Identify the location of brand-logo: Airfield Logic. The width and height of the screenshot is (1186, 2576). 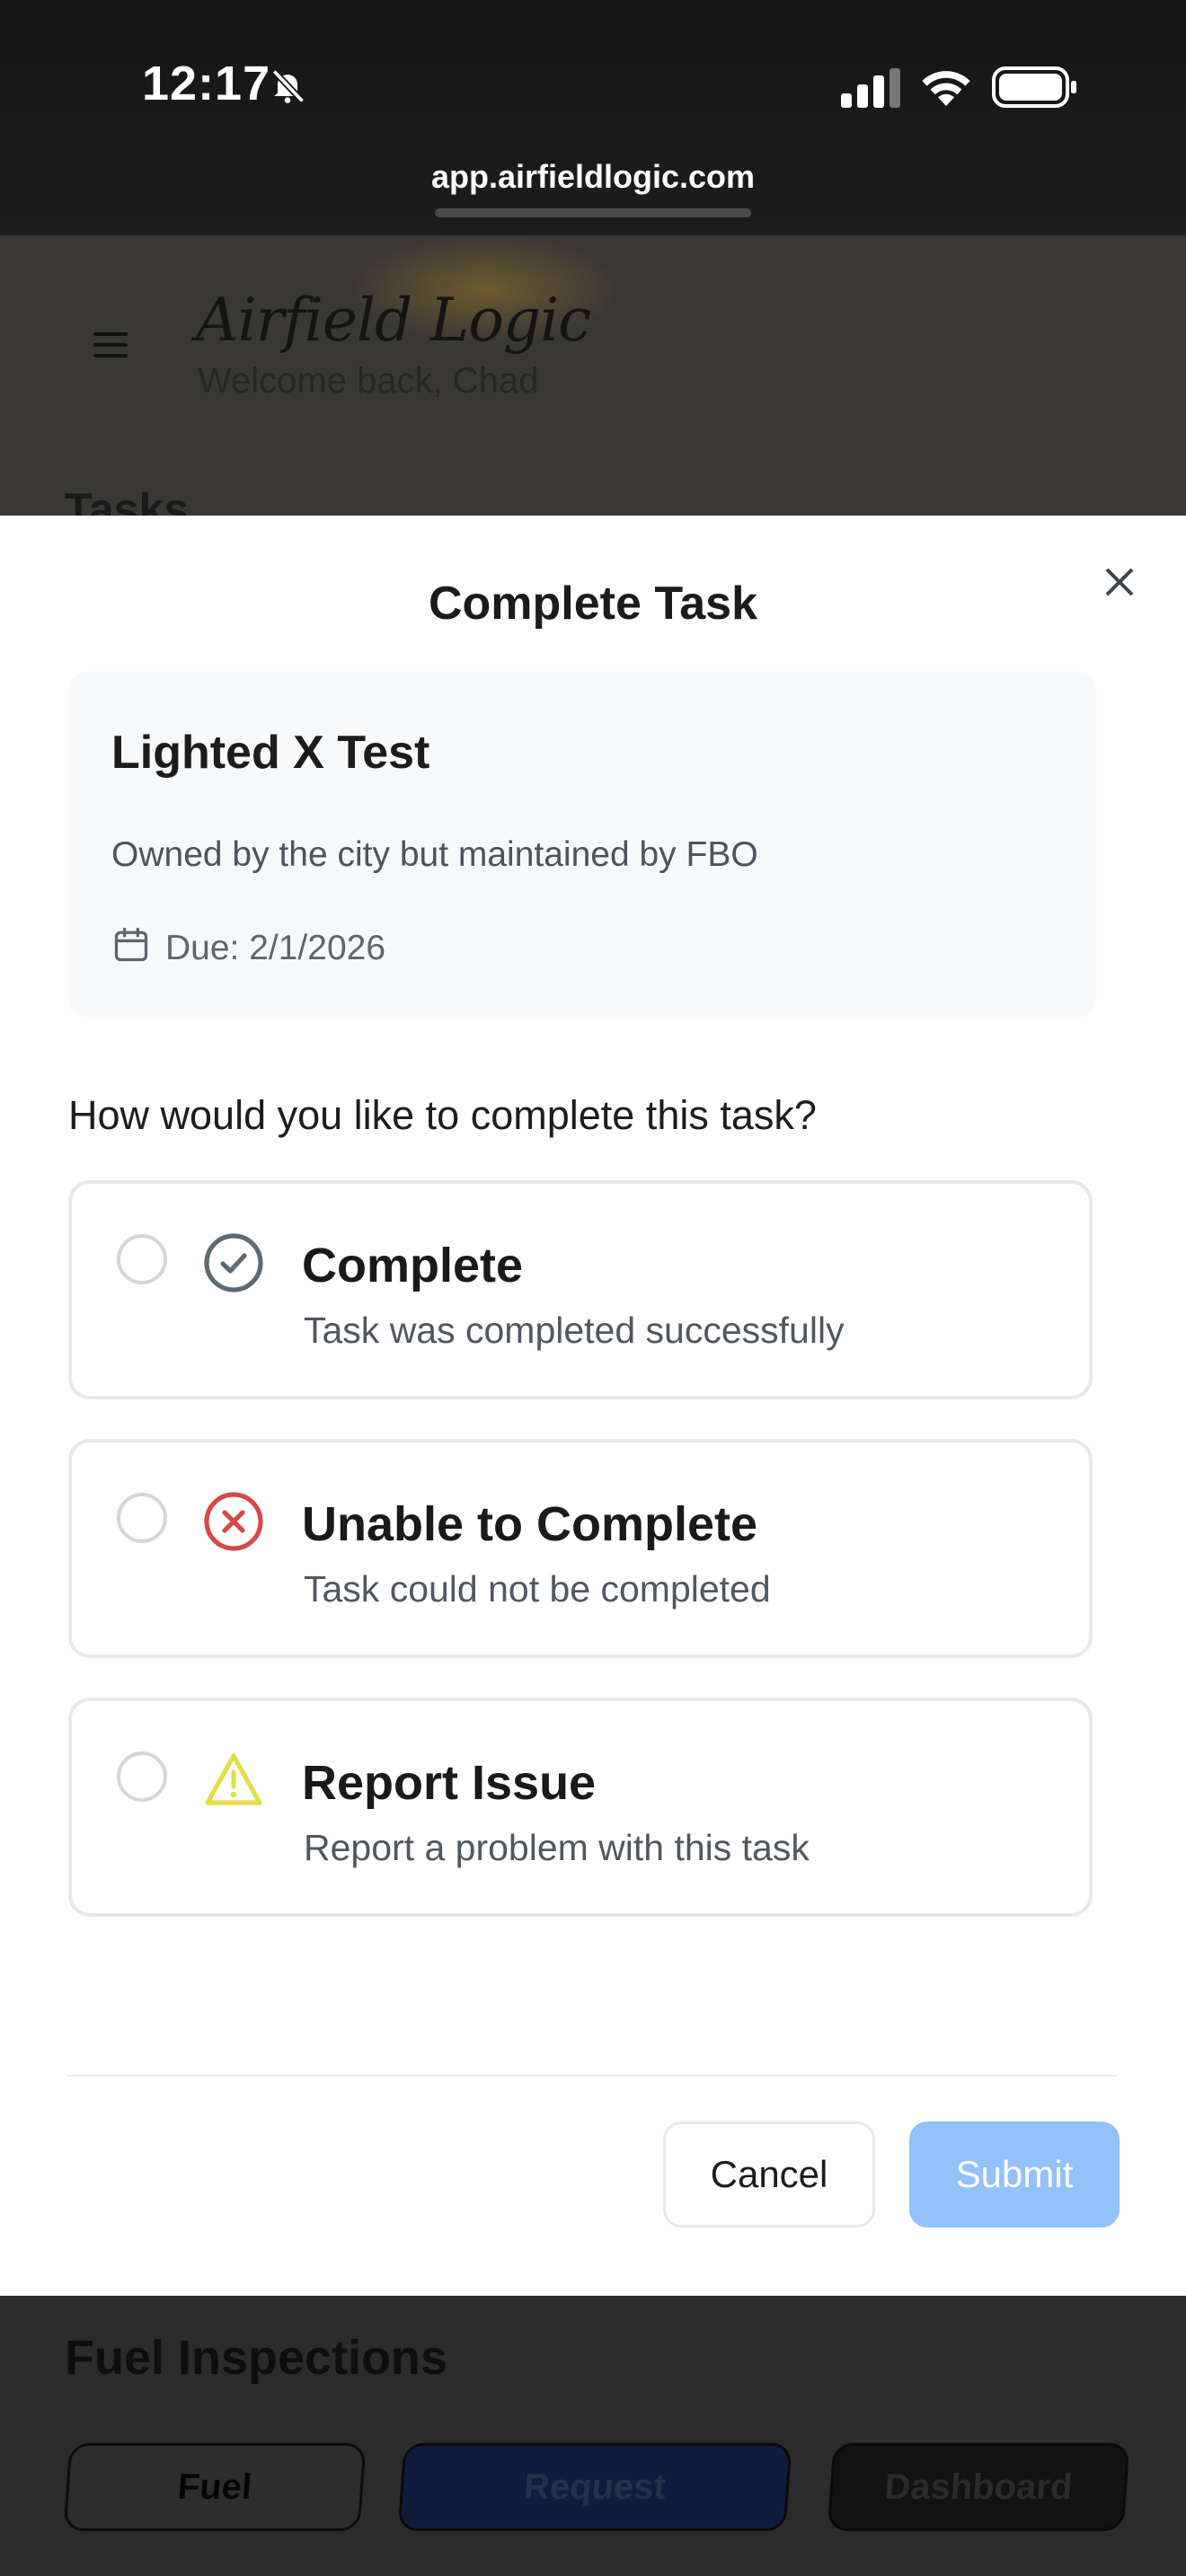
(393, 320).